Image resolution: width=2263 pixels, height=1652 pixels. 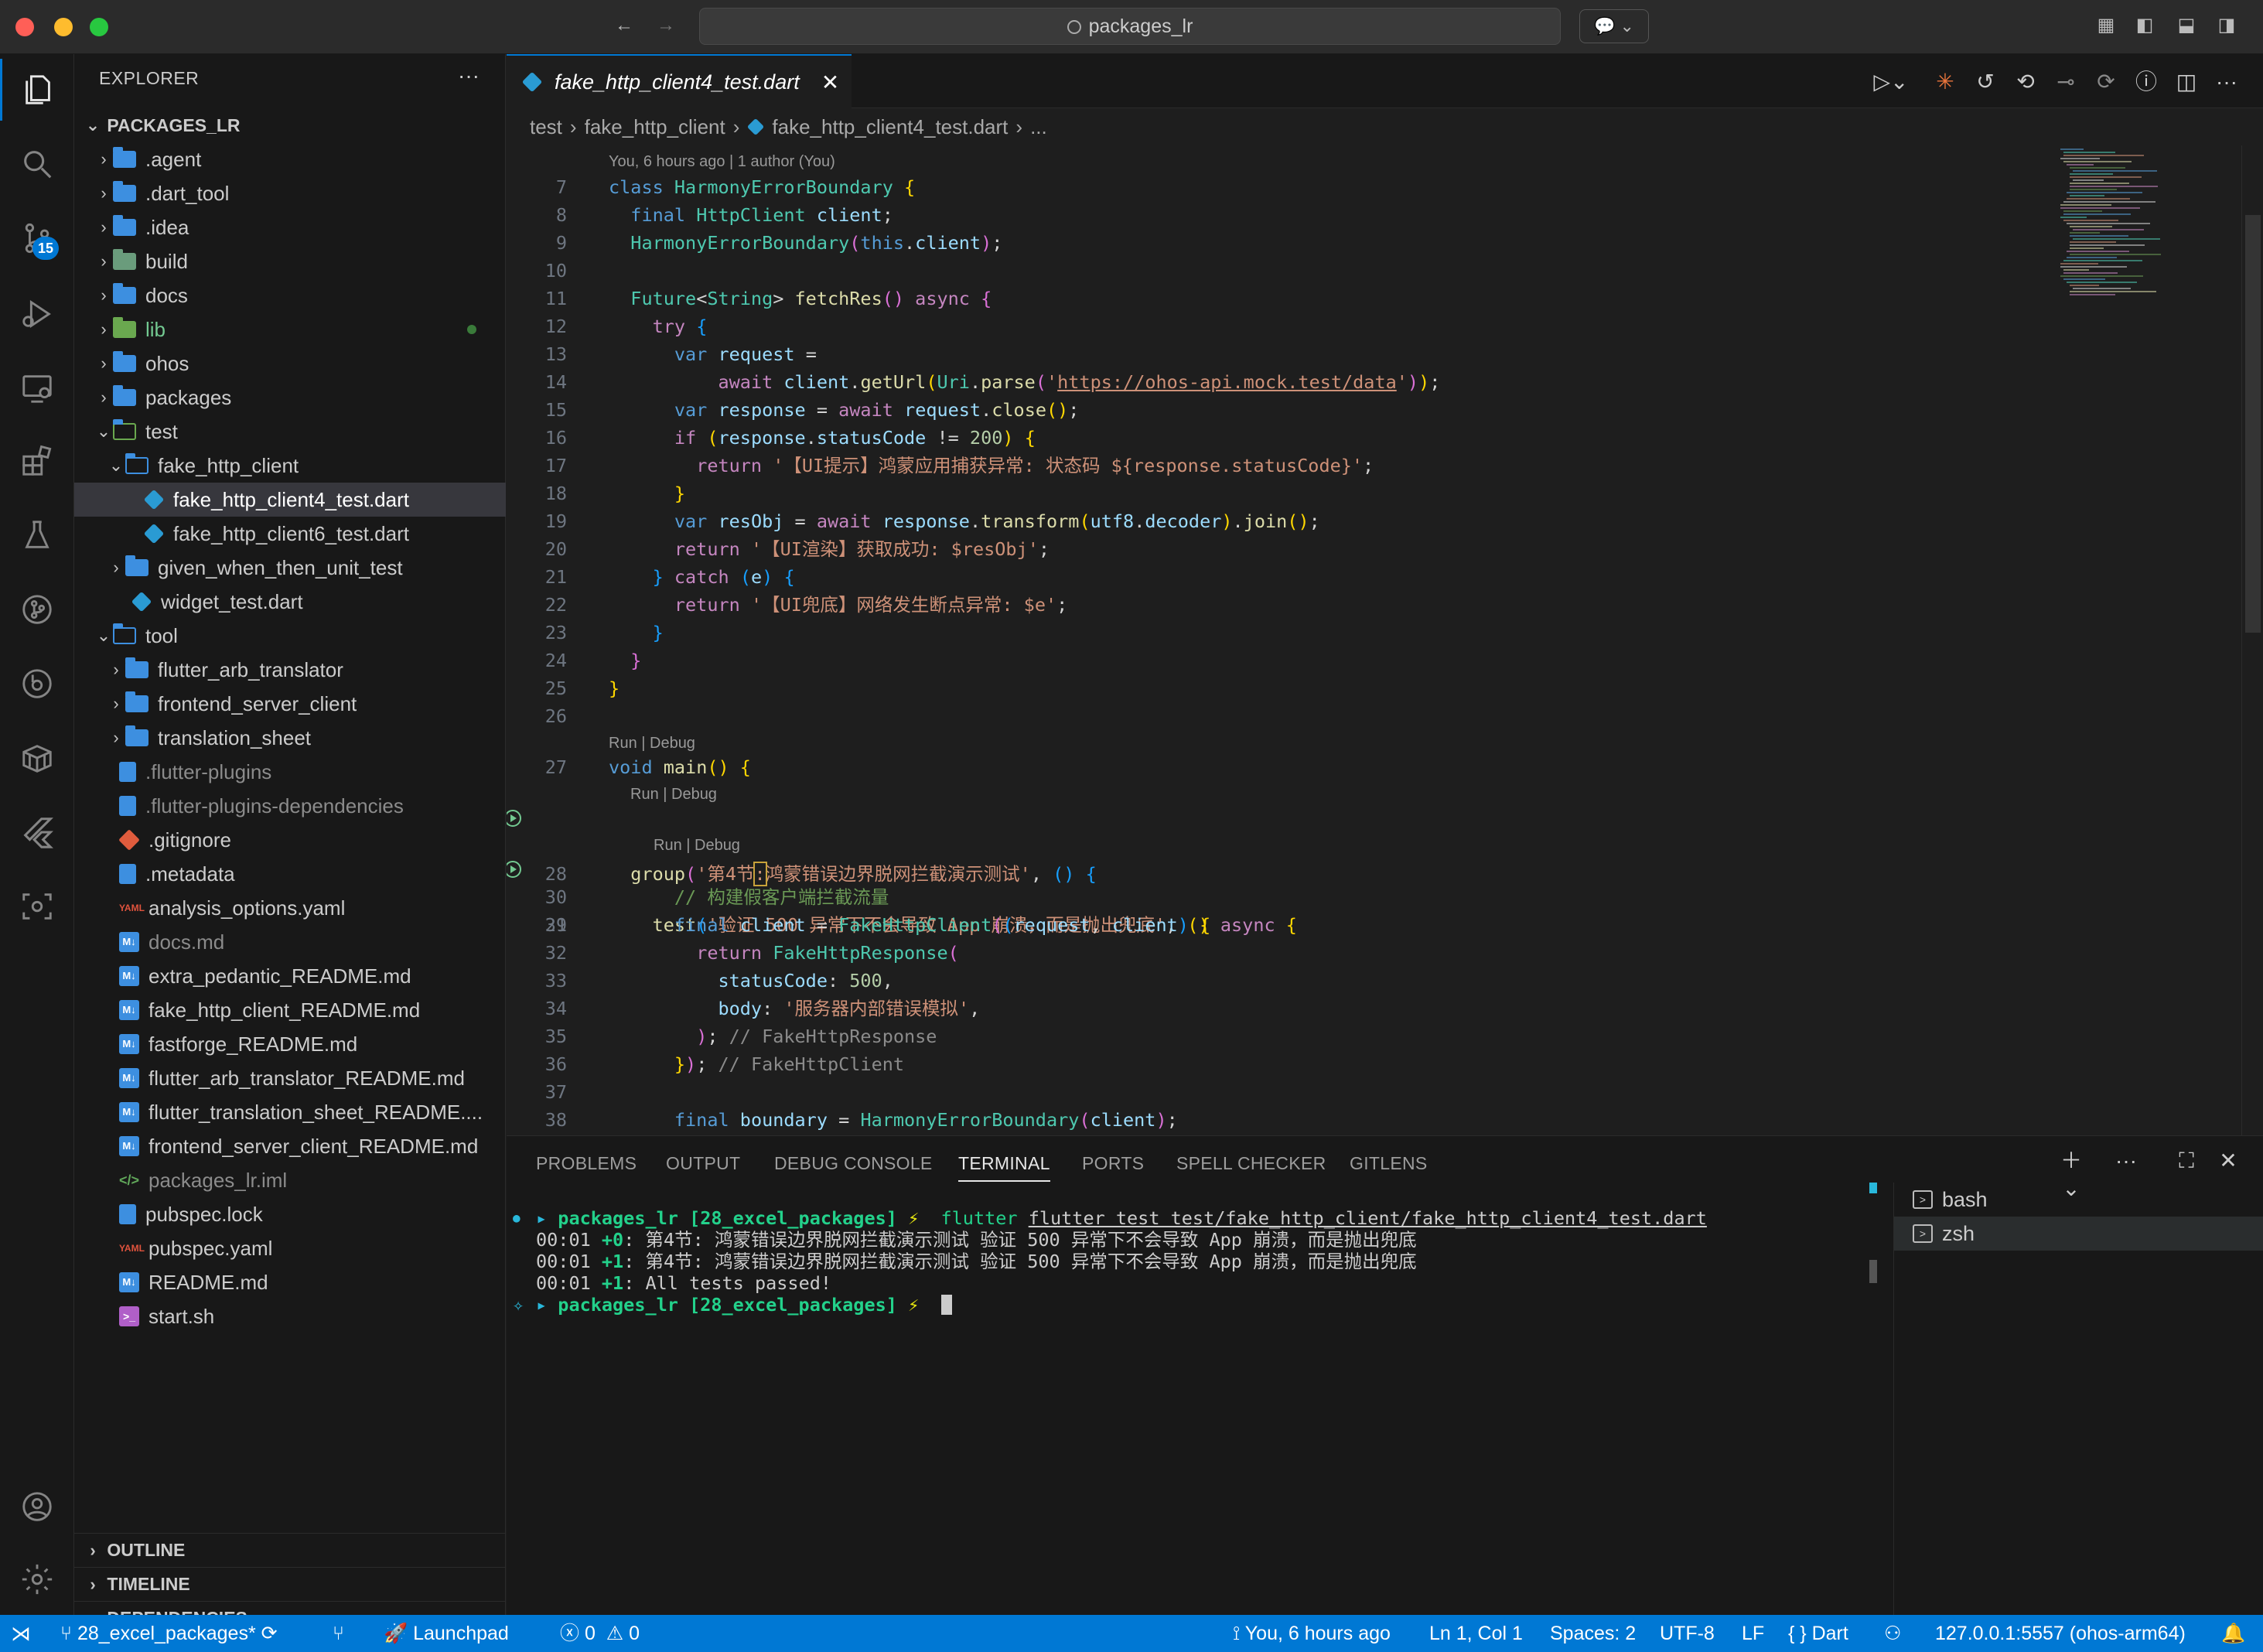 I want to click on back-arrow-icon: ←, so click(x=624, y=25).